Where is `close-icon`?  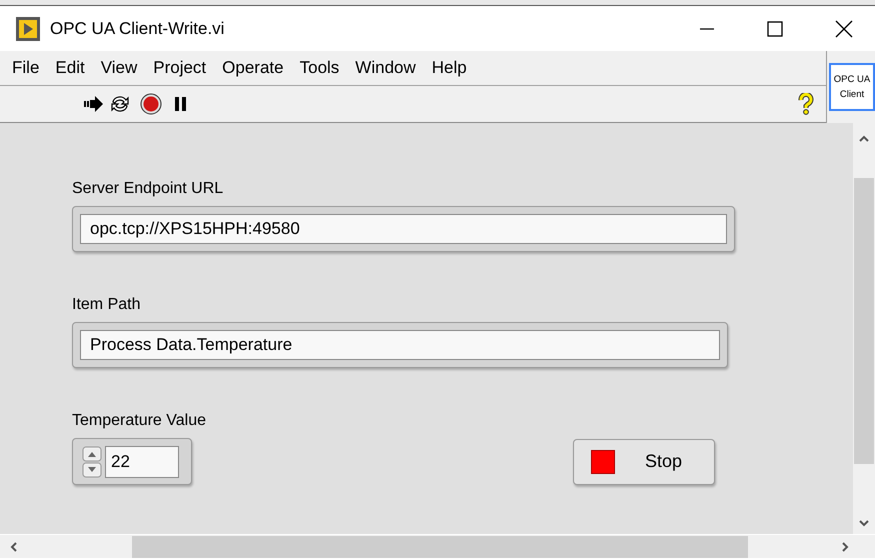
close-icon is located at coordinates (844, 29).